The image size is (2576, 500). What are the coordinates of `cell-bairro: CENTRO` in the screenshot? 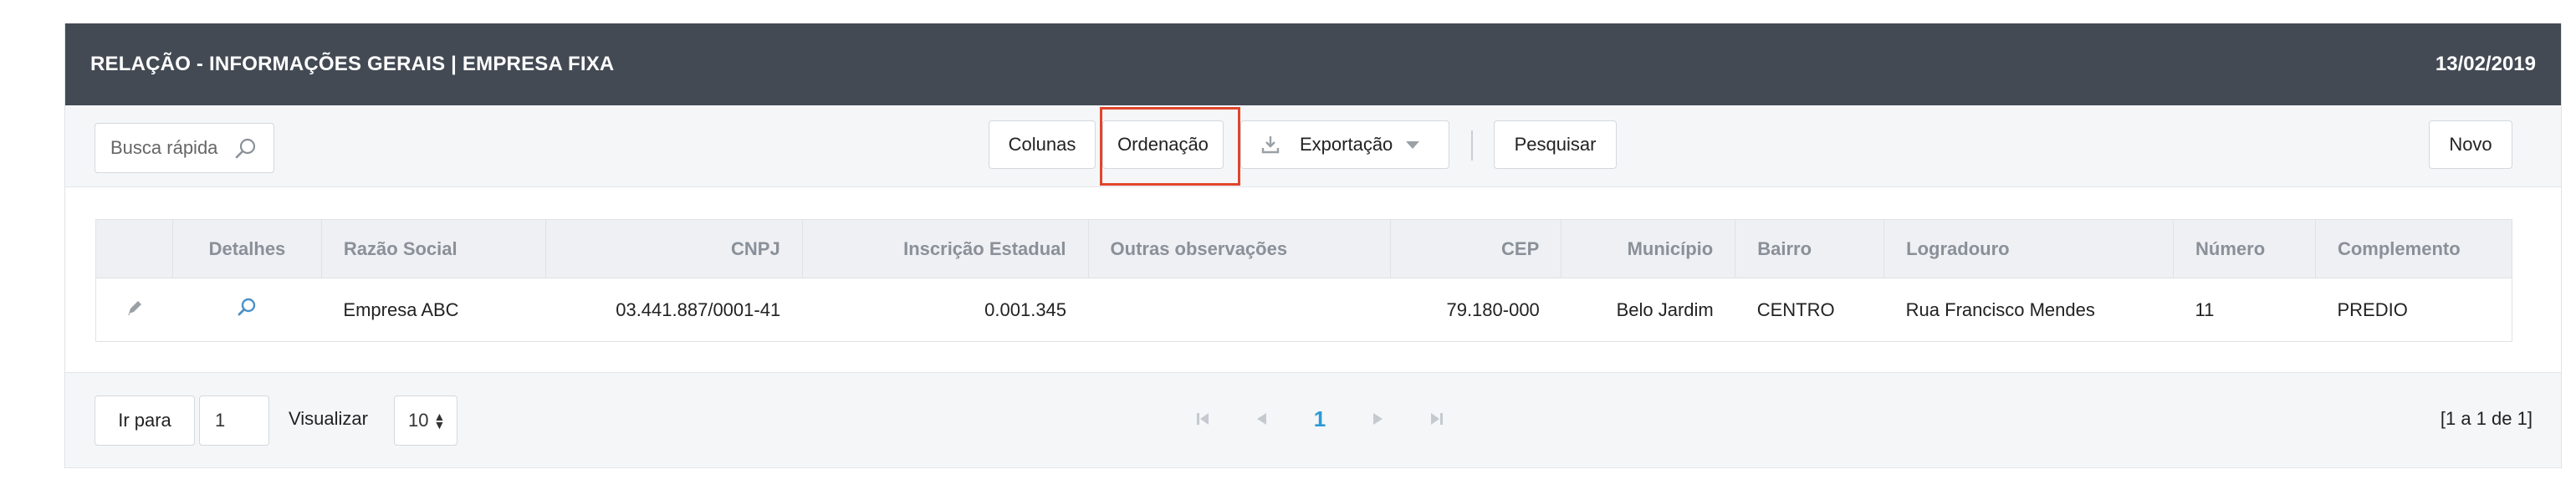 It's located at (1809, 310).